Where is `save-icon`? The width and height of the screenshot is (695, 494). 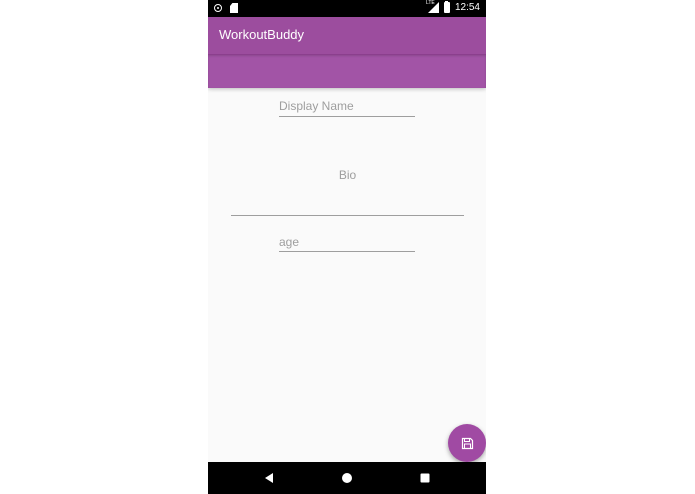 save-icon is located at coordinates (467, 443).